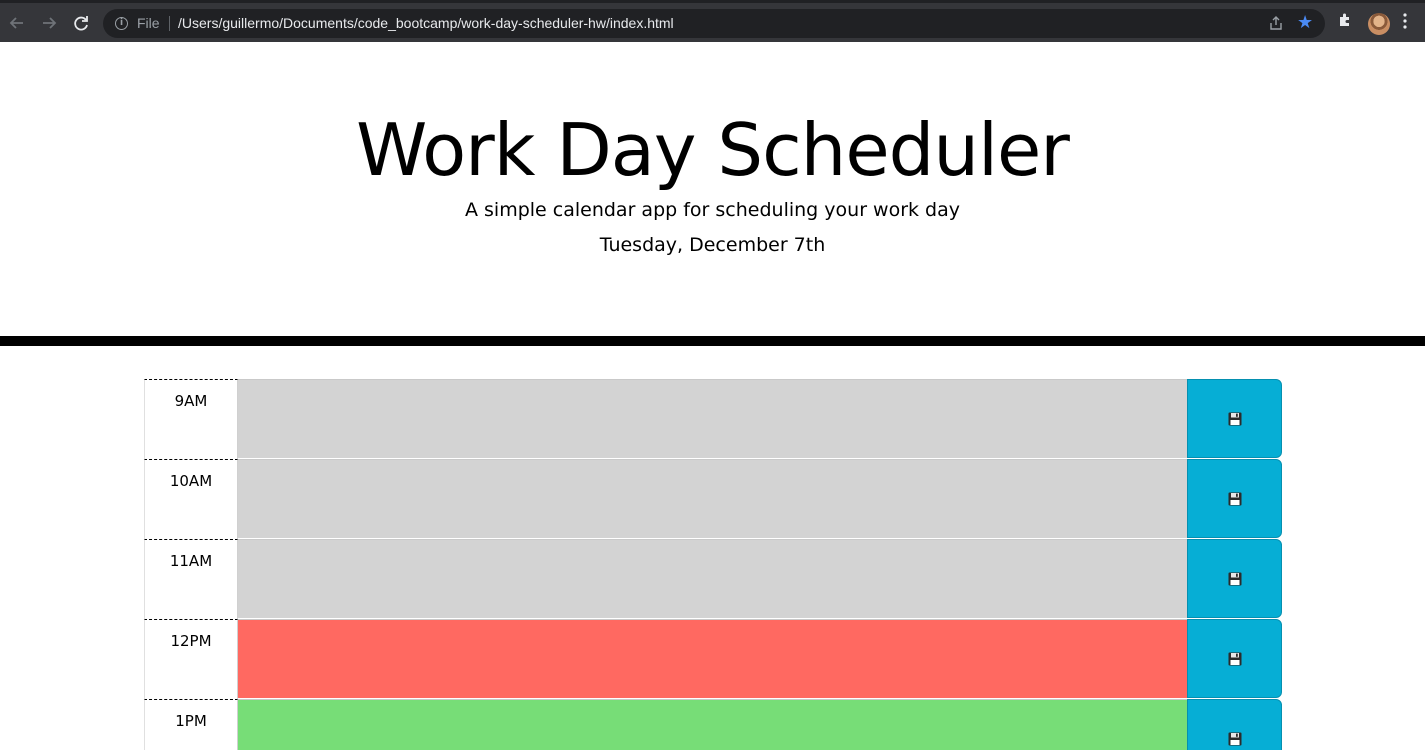 The image size is (1425, 750). Describe the element at coordinates (1379, 24) in the screenshot. I see `profile-avatar` at that location.